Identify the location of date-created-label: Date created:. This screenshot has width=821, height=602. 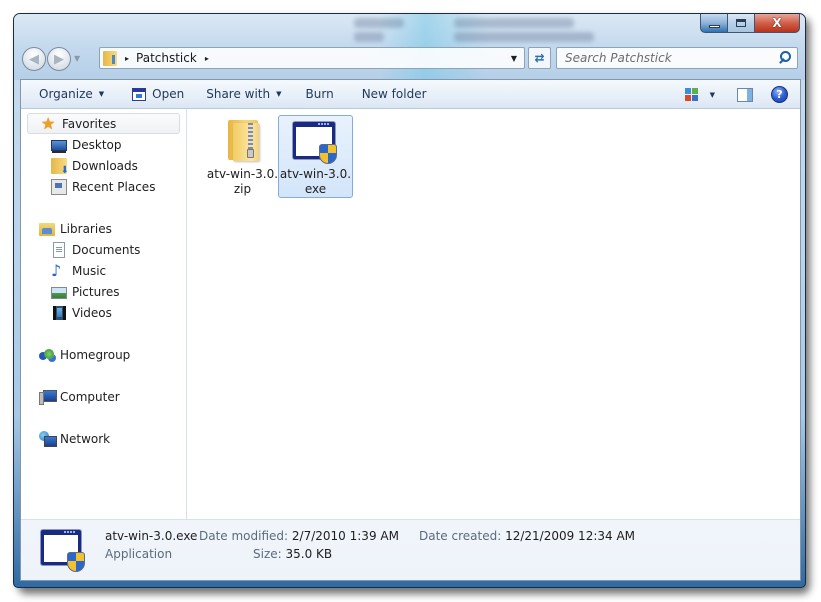
(460, 536).